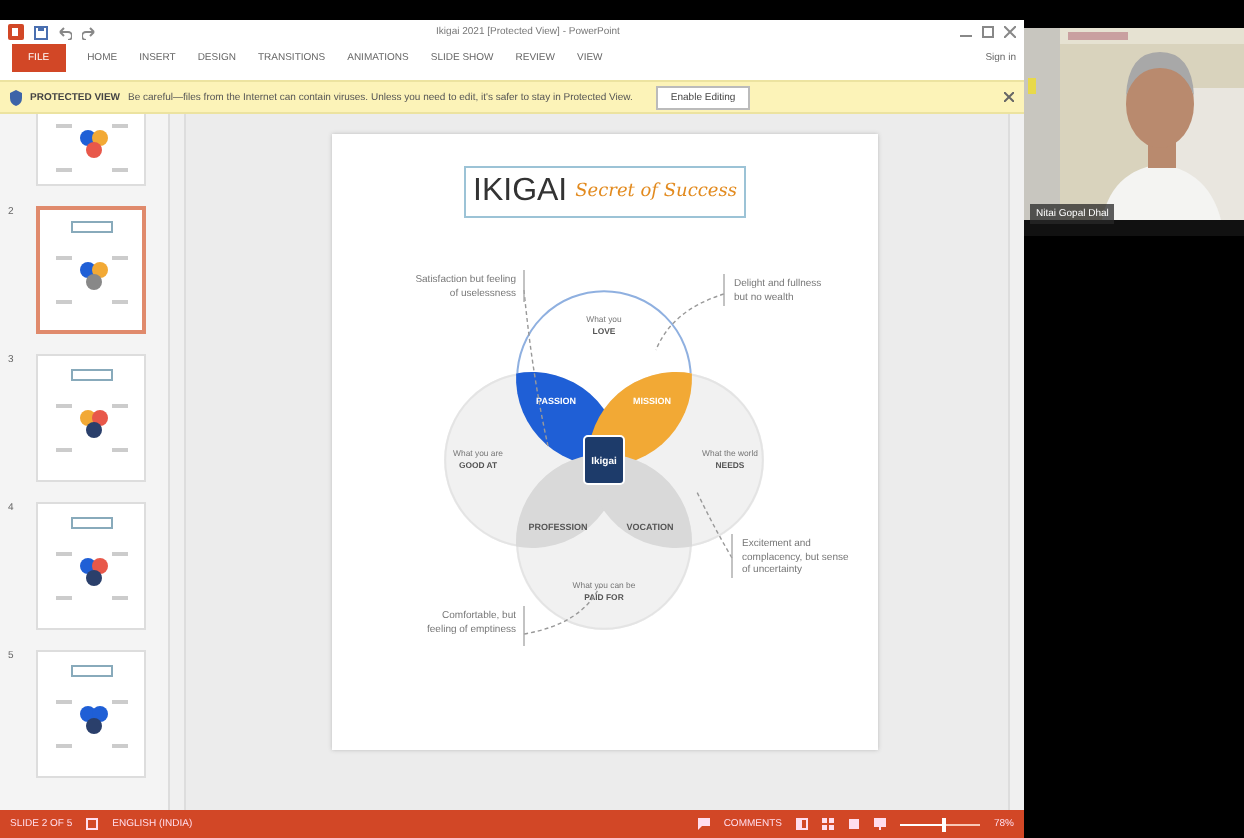  I want to click on maximize-icon, so click(988, 32).